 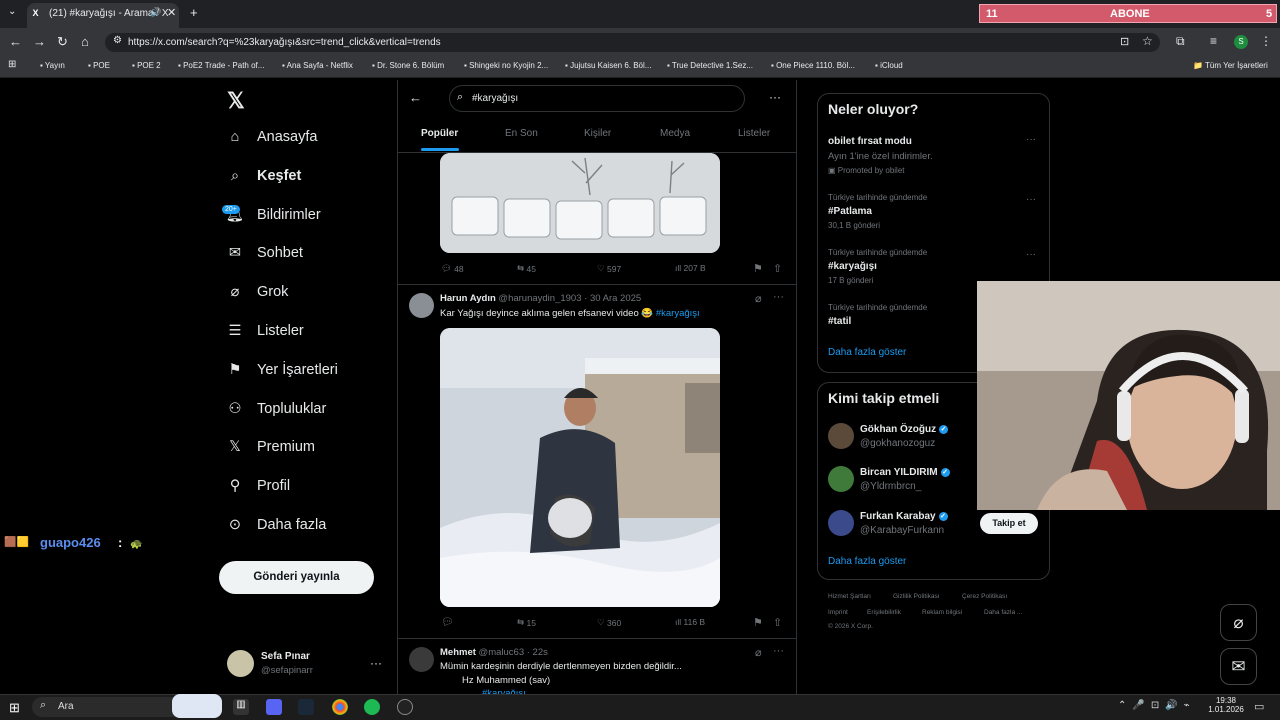 I want to click on reload-icon: ↻, so click(x=62, y=42).